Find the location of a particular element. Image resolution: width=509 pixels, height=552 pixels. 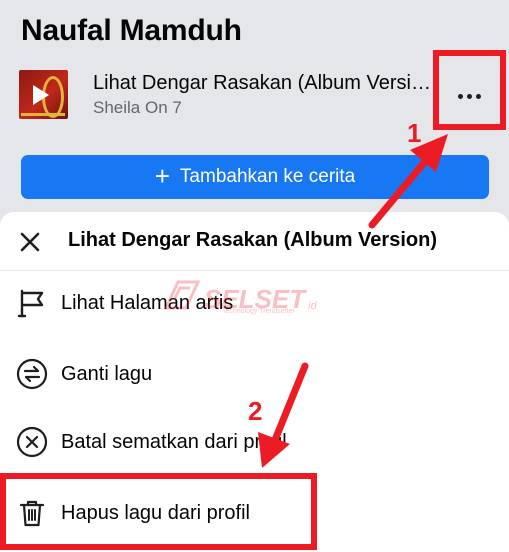

watermark-tld: id is located at coordinates (312, 306).